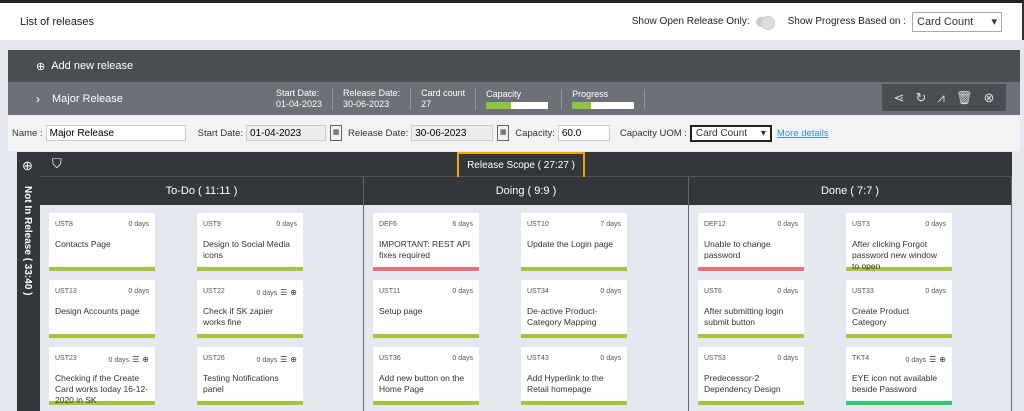 The image size is (1024, 411). What do you see at coordinates (715, 358) in the screenshot?
I see `card-id: UST53` at bounding box center [715, 358].